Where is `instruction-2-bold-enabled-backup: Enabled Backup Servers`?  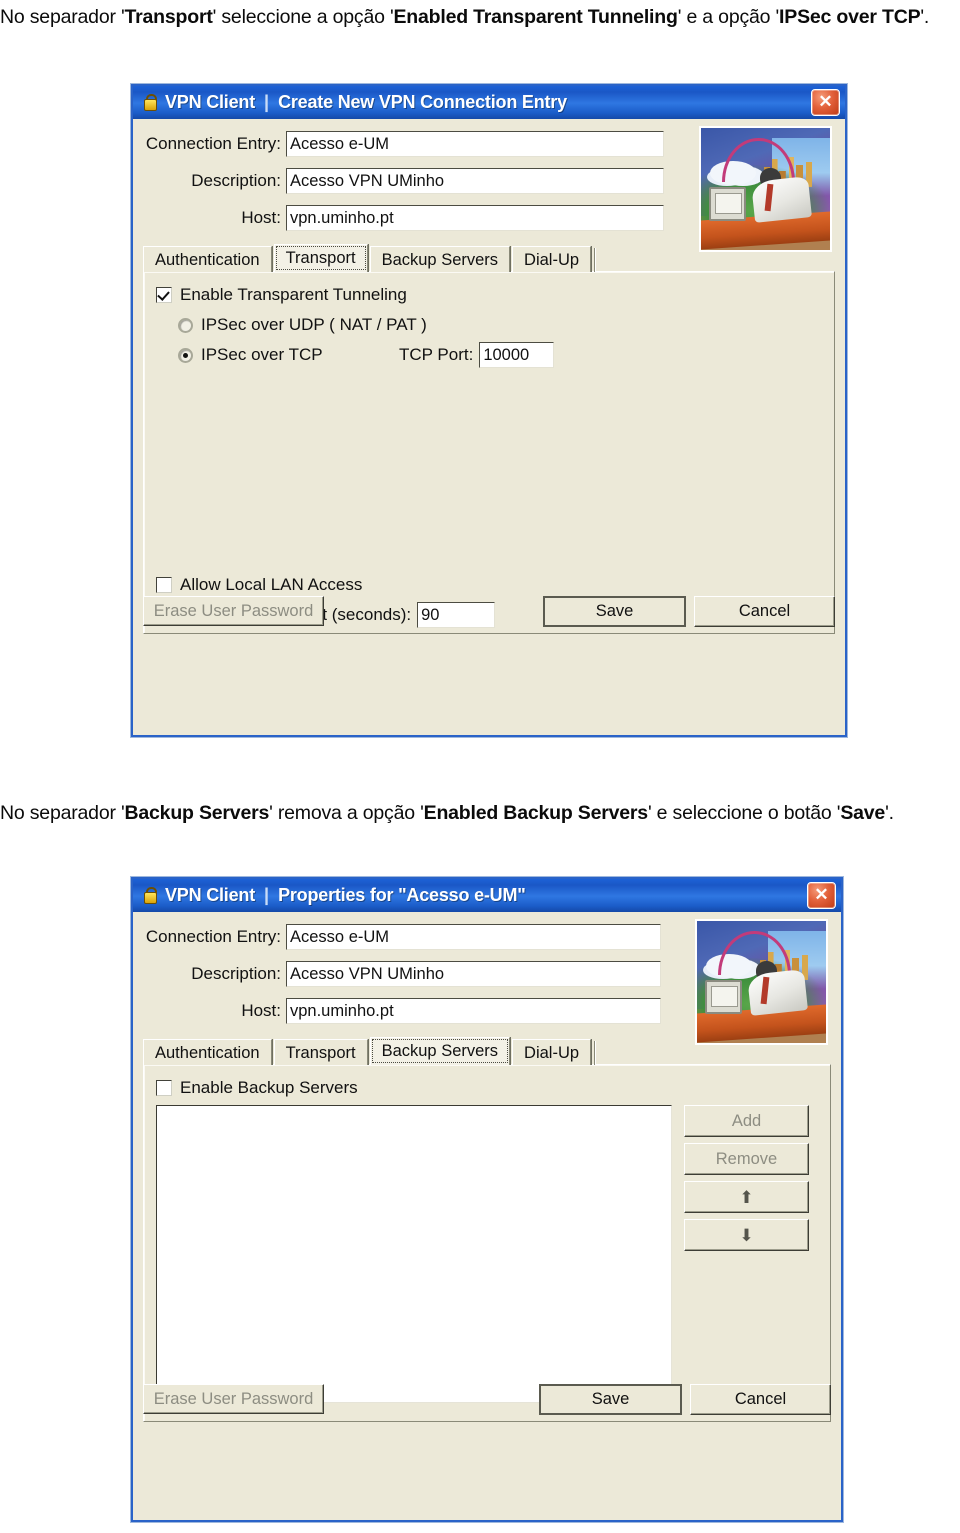
instruction-2-bold-enabled-backup: Enabled Backup Servers is located at coordinates (535, 813).